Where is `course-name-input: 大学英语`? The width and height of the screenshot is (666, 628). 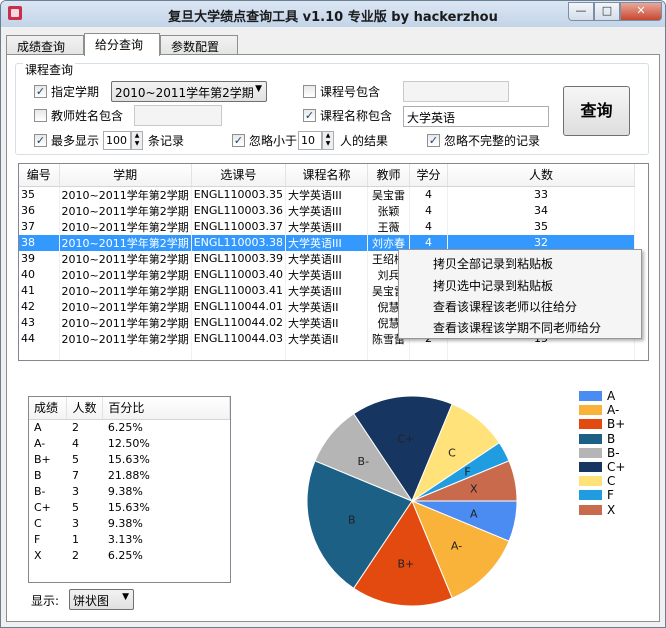 course-name-input: 大学英语 is located at coordinates (476, 116).